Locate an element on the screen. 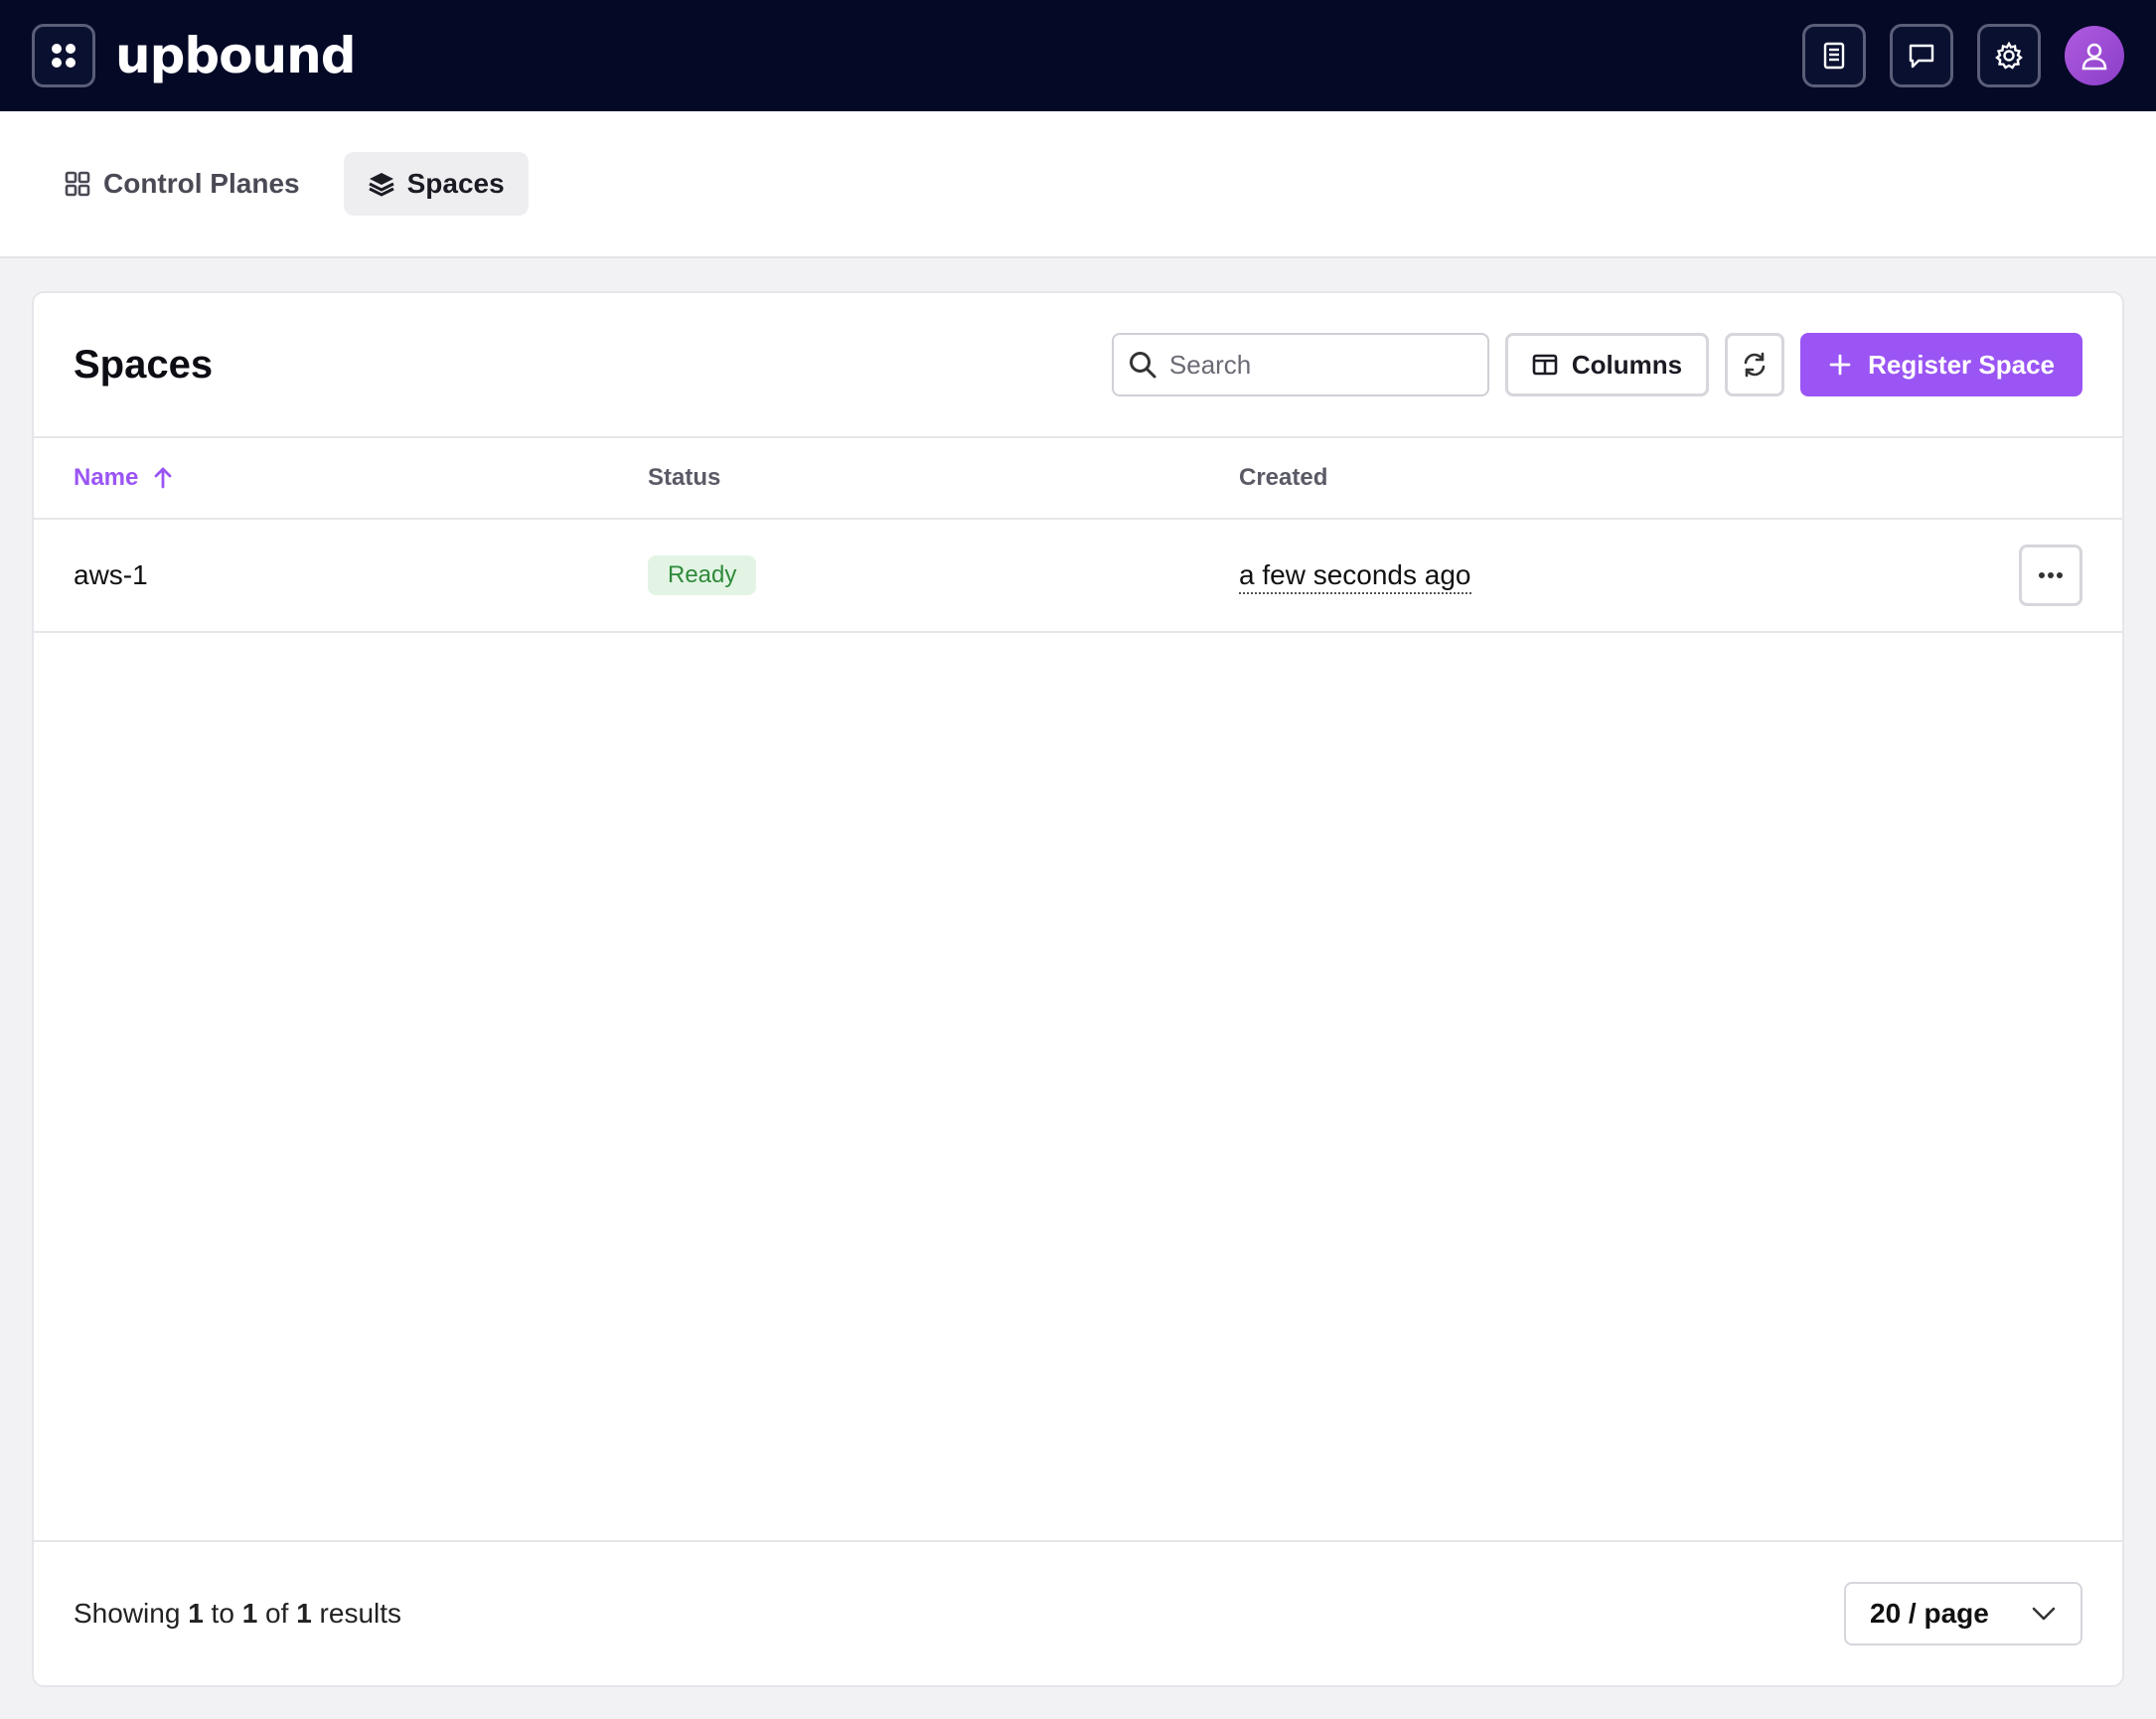 The height and width of the screenshot is (1719, 2156). settings-gear-icon is located at coordinates (2009, 55).